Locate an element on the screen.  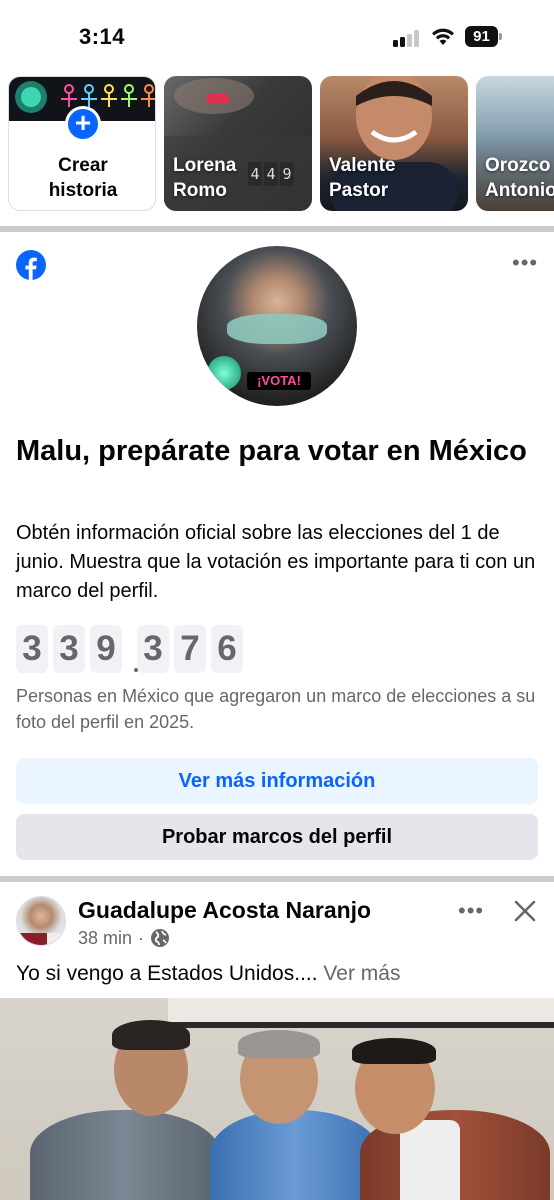
create-story-label: Crear historia is located at coordinates (83, 178).